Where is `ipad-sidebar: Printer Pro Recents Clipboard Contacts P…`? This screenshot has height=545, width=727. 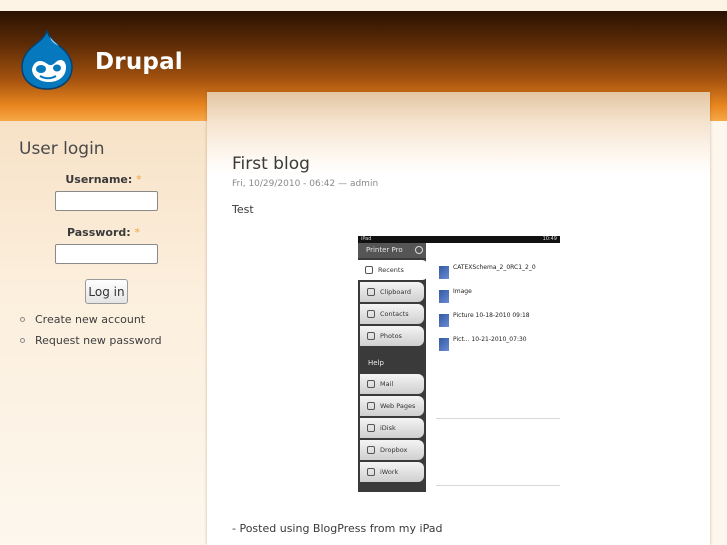
ipad-sidebar: Printer Pro Recents Clipboard Contacts P… is located at coordinates (393, 367).